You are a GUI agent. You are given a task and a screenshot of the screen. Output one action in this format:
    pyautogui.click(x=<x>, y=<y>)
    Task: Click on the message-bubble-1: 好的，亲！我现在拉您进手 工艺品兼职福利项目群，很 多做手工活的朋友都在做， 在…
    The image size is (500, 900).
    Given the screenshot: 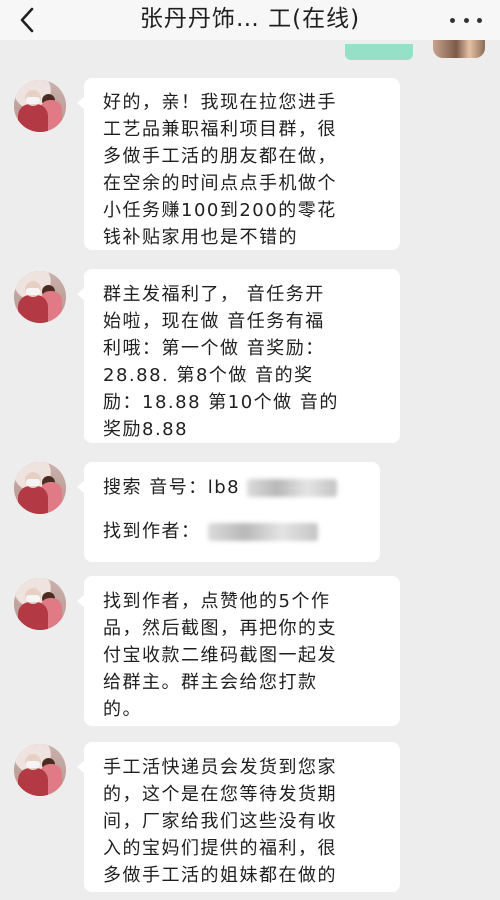 What is the action you would take?
    pyautogui.click(x=238, y=164)
    